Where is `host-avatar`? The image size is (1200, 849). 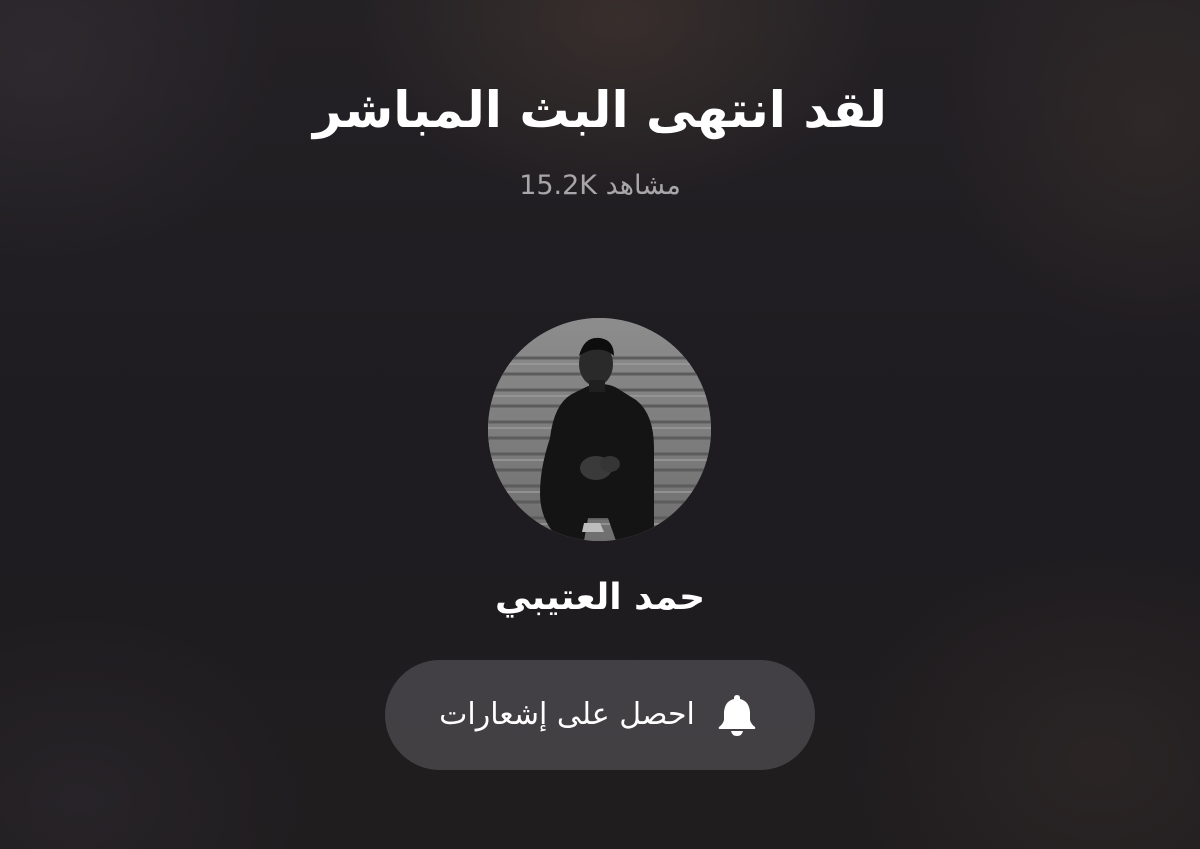
host-avatar is located at coordinates (599, 429).